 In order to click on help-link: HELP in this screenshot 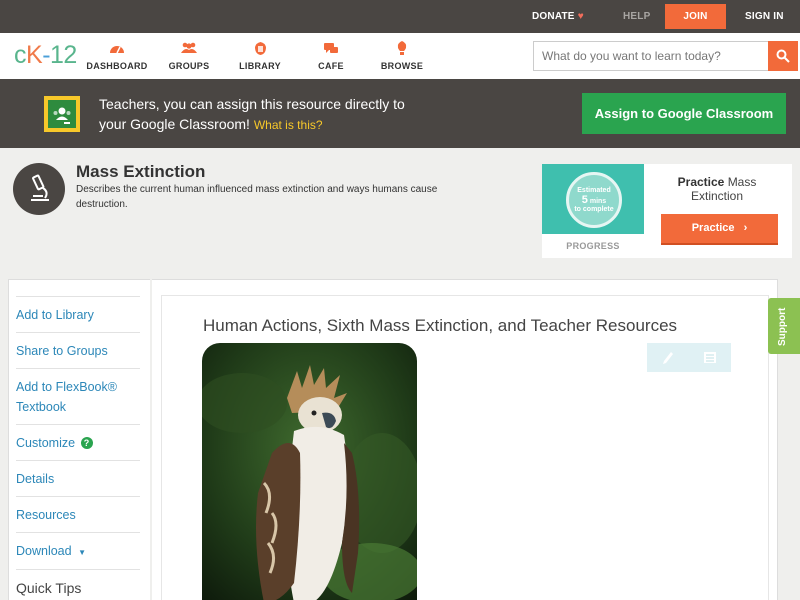, I will do `click(636, 16)`.